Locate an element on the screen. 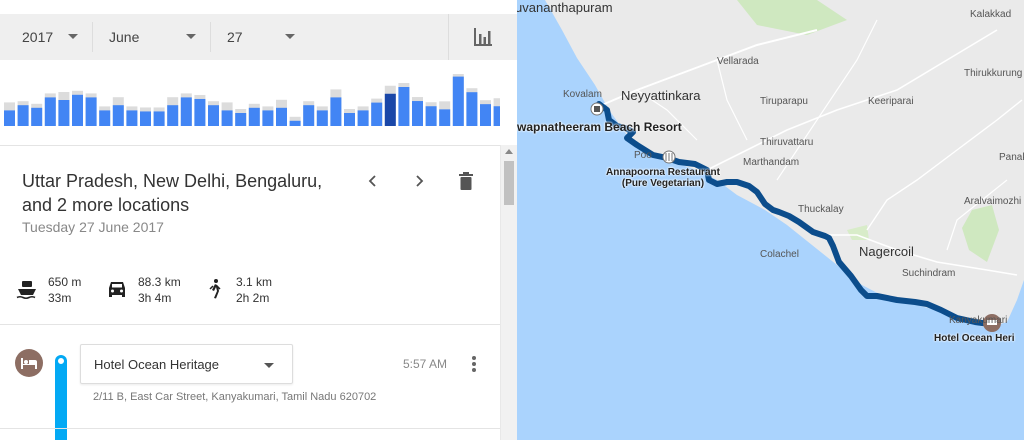 Image resolution: width=1024 pixels, height=440 pixels. map-label-suchindram: Suchindram is located at coordinates (929, 273).